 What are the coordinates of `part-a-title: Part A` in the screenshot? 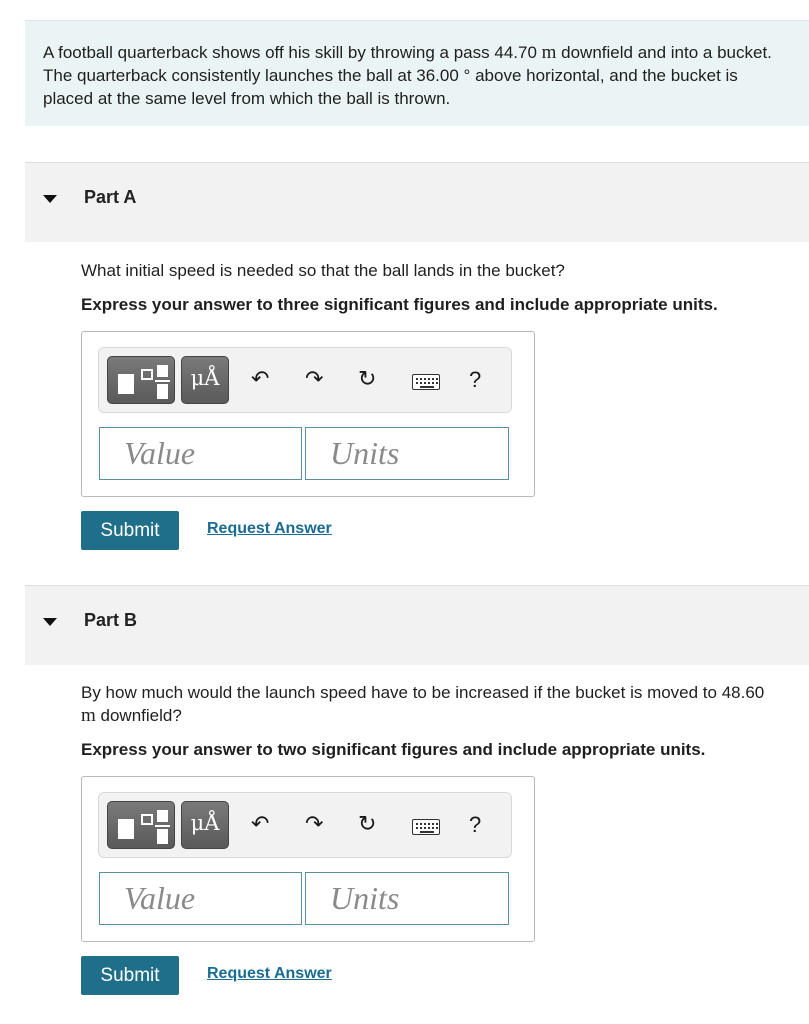 It's located at (110, 197).